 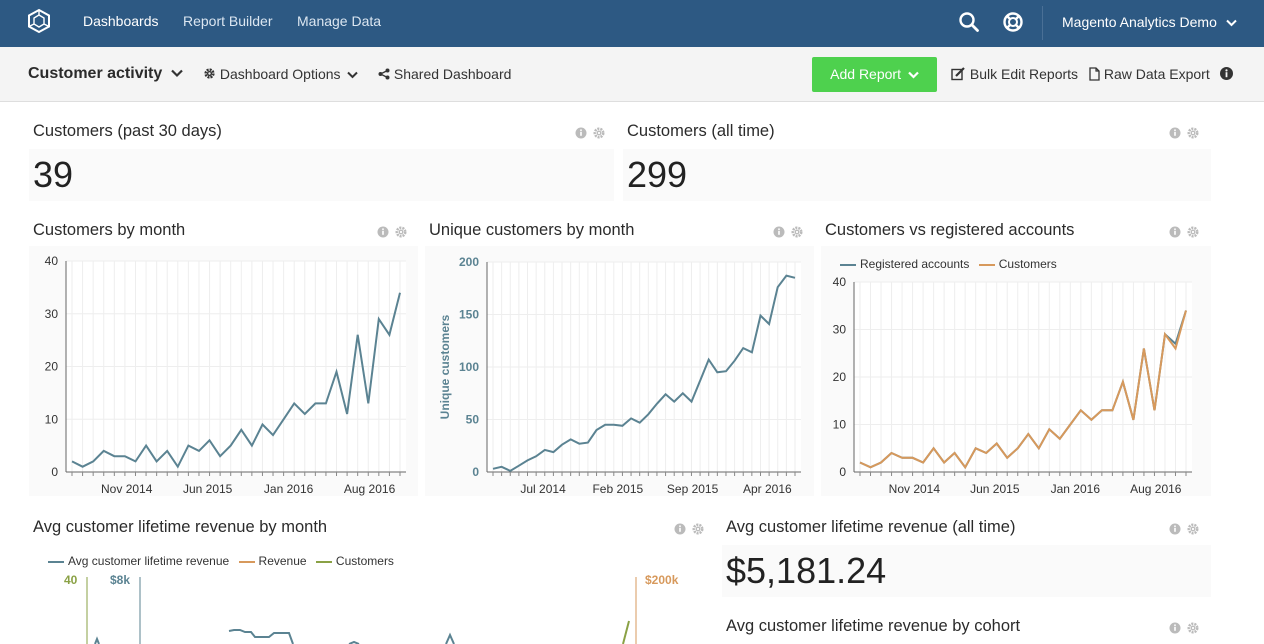 What do you see at coordinates (180, 527) in the screenshot?
I see `card-title-avg-clv-by-month: Avg customer lifetime revenue by month` at bounding box center [180, 527].